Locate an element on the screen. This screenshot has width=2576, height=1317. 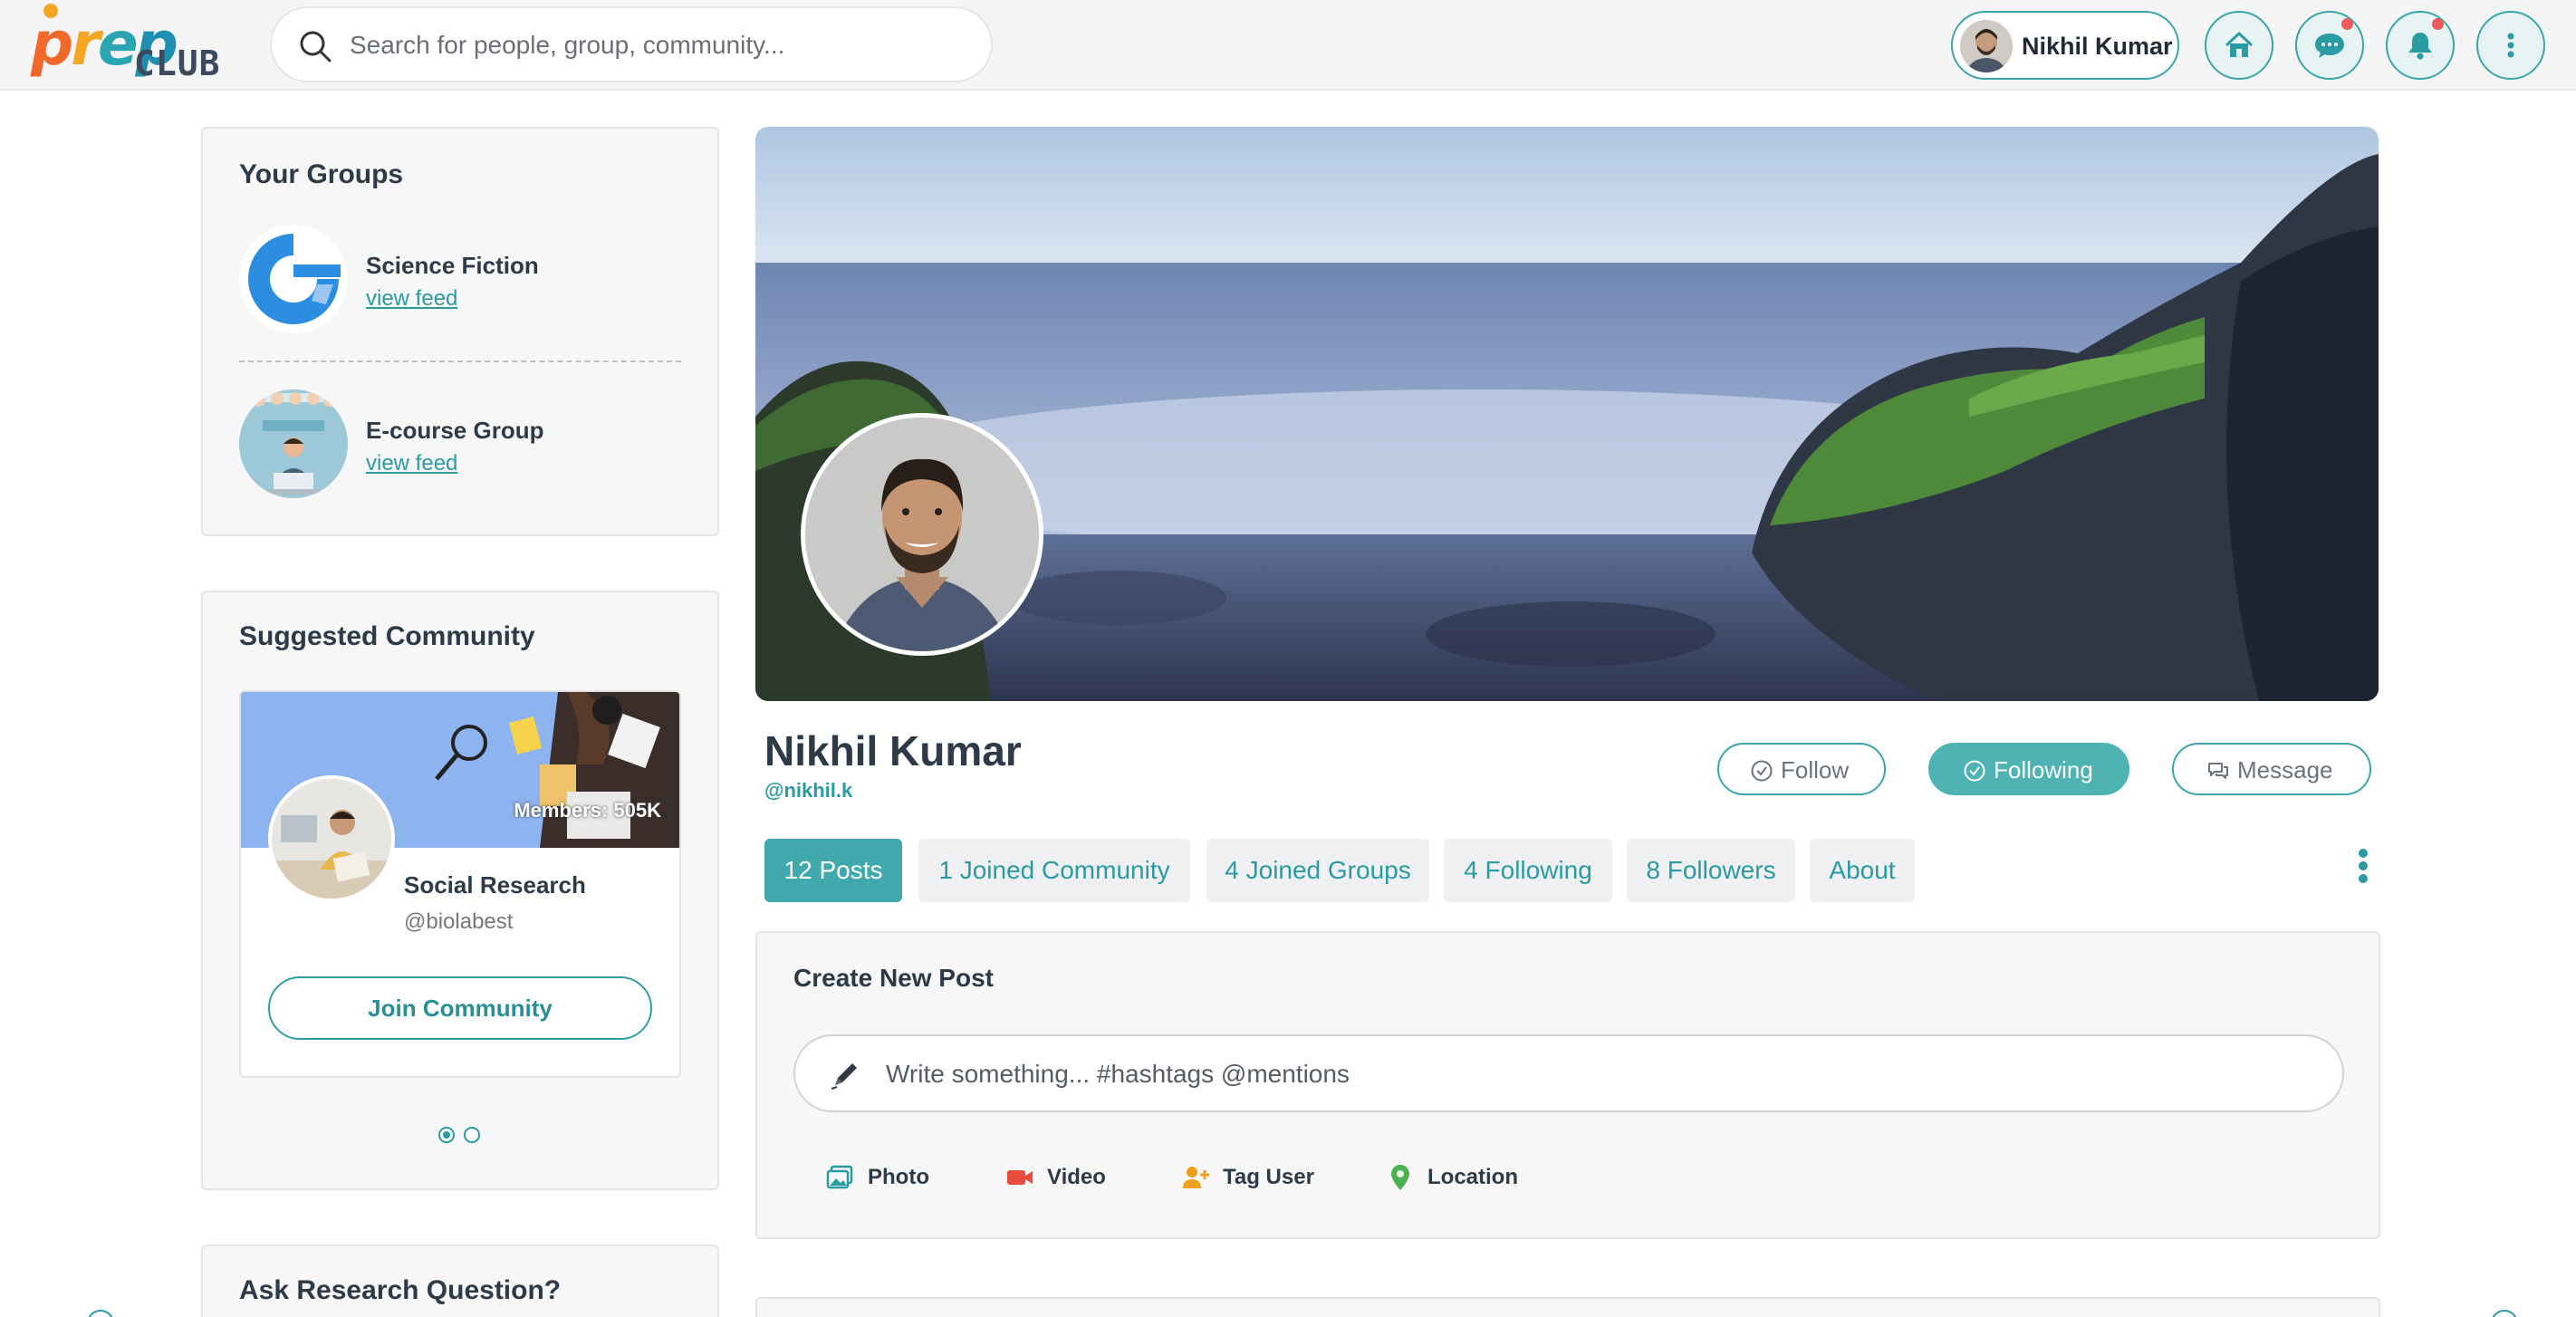
home-icon is located at coordinates (2239, 44).